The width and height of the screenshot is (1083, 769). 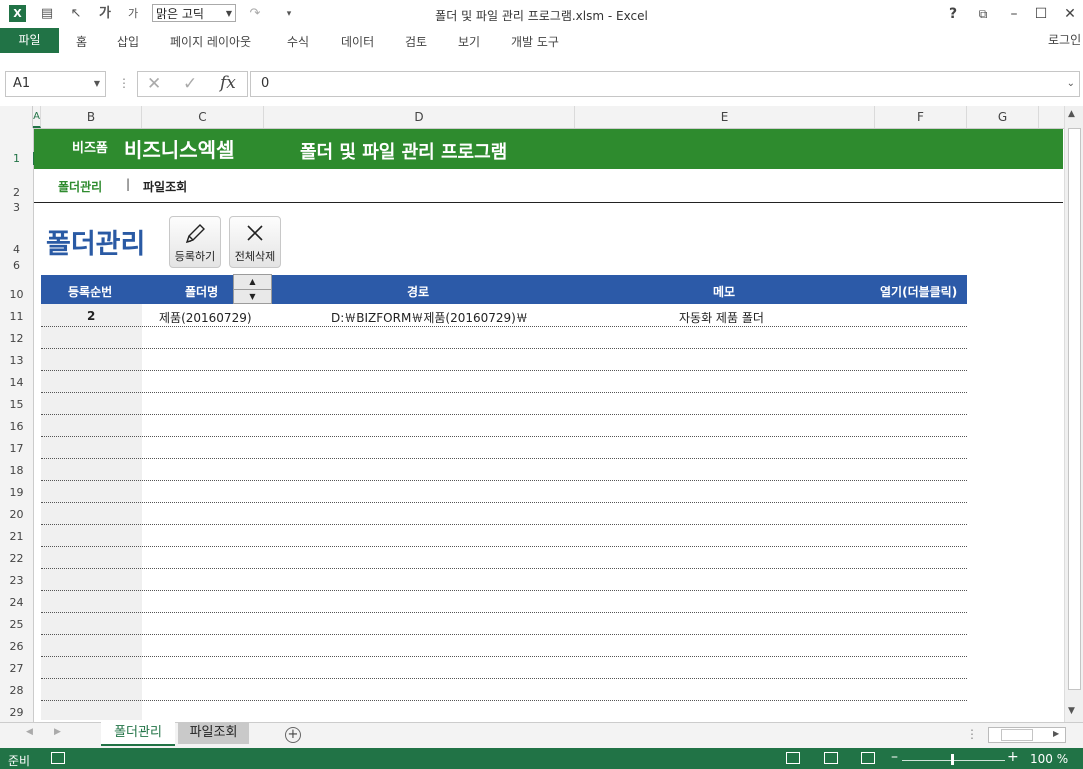 I want to click on row-header: 4, so click(x=16, y=249).